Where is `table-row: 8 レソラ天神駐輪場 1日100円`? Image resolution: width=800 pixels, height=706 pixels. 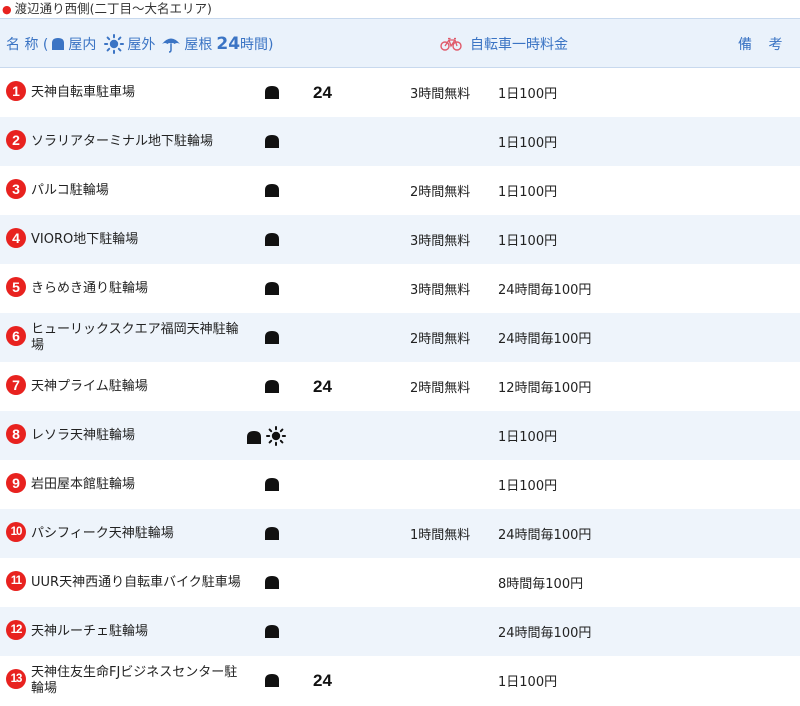 table-row: 8 レソラ天神駐輪場 1日100円 is located at coordinates (400, 435).